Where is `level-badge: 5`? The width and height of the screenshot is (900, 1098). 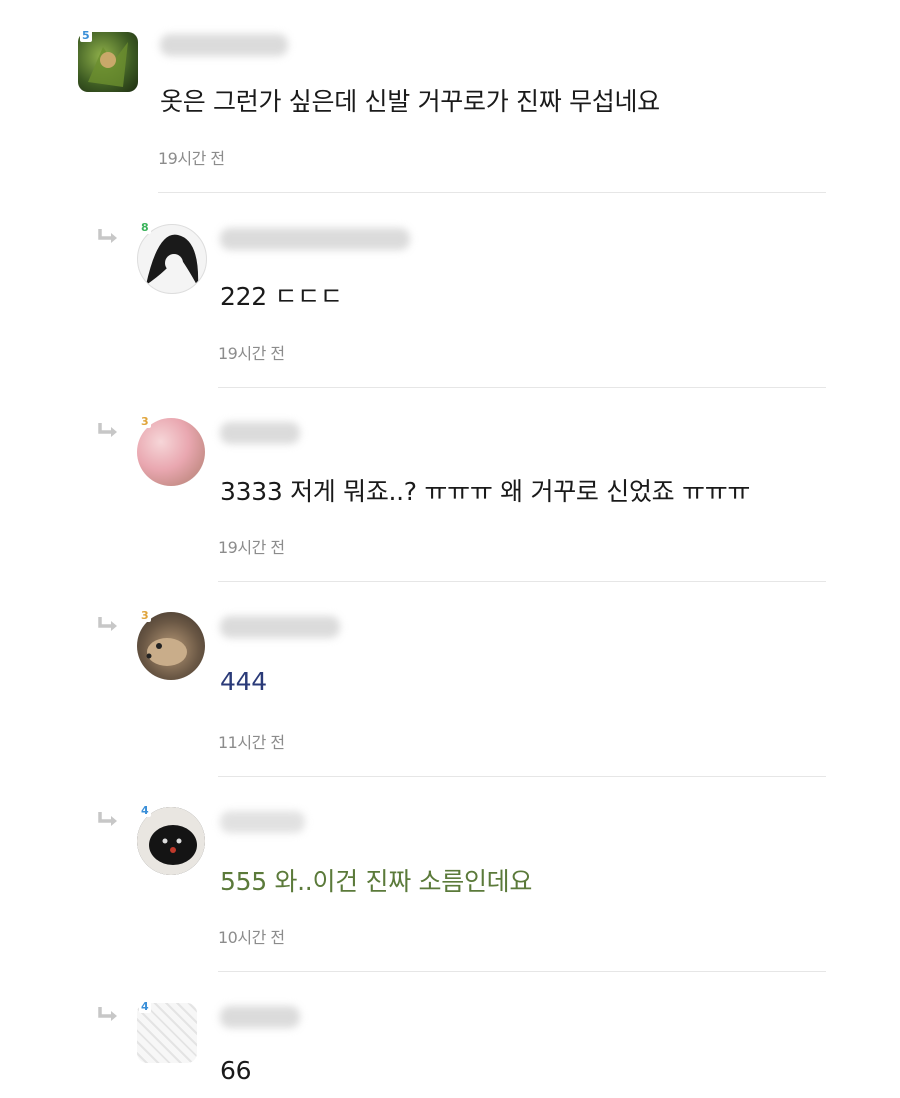 level-badge: 5 is located at coordinates (86, 35).